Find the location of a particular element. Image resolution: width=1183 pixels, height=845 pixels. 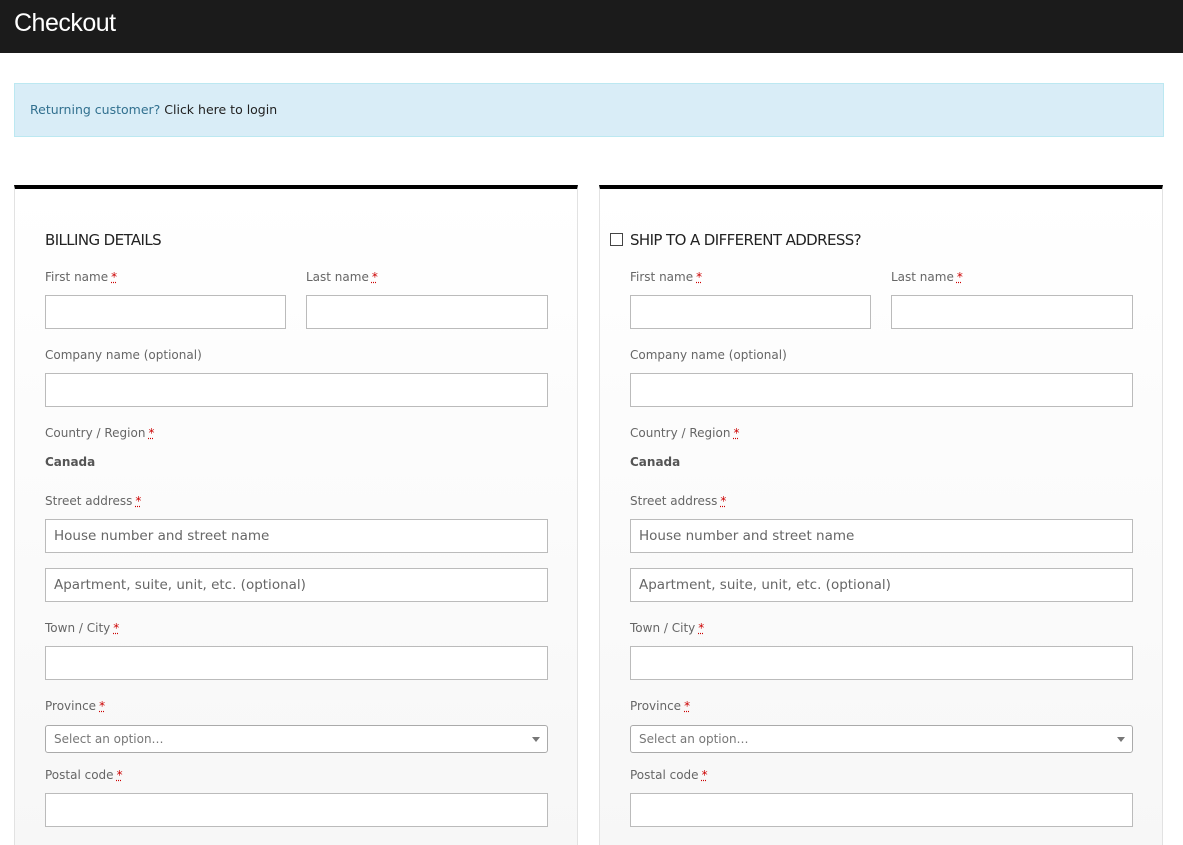

billing-province-label: Province * is located at coordinates (75, 706).